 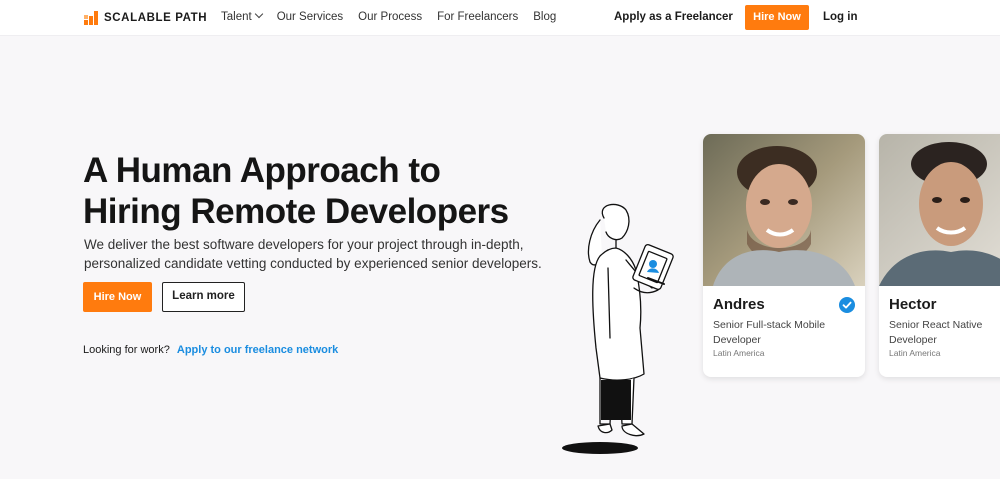 What do you see at coordinates (840, 17) in the screenshot?
I see `log-in-link: Log in` at bounding box center [840, 17].